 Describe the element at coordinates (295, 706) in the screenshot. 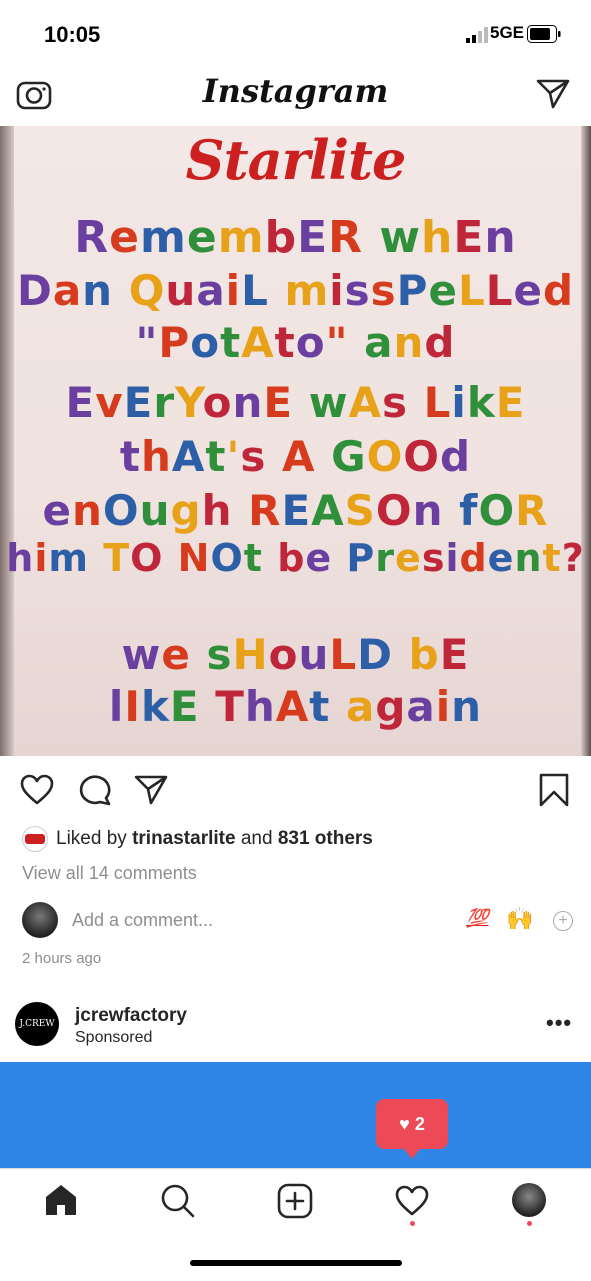

I see `magnet-line: lIkE ThAt again` at that location.